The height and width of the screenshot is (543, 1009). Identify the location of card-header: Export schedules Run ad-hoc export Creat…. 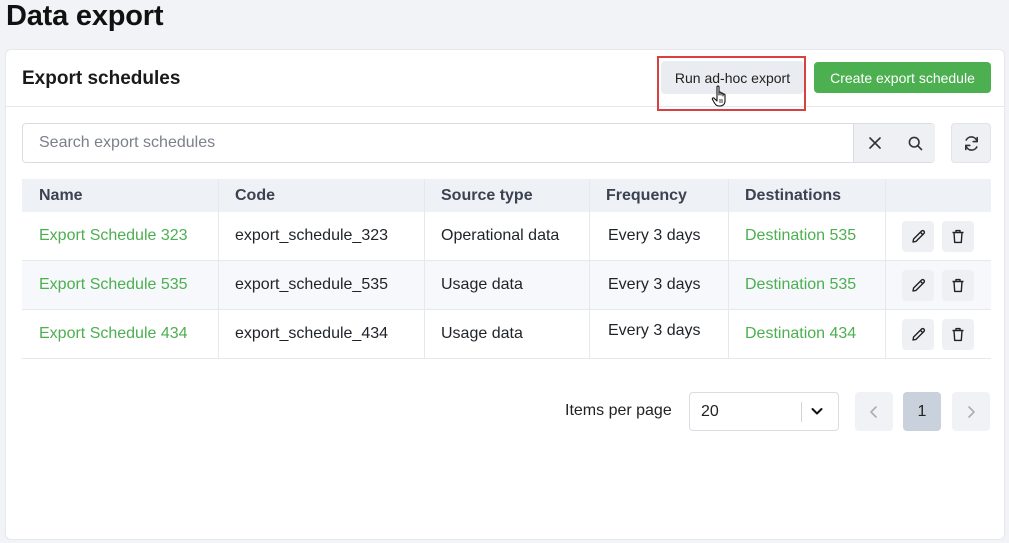
(505, 80).